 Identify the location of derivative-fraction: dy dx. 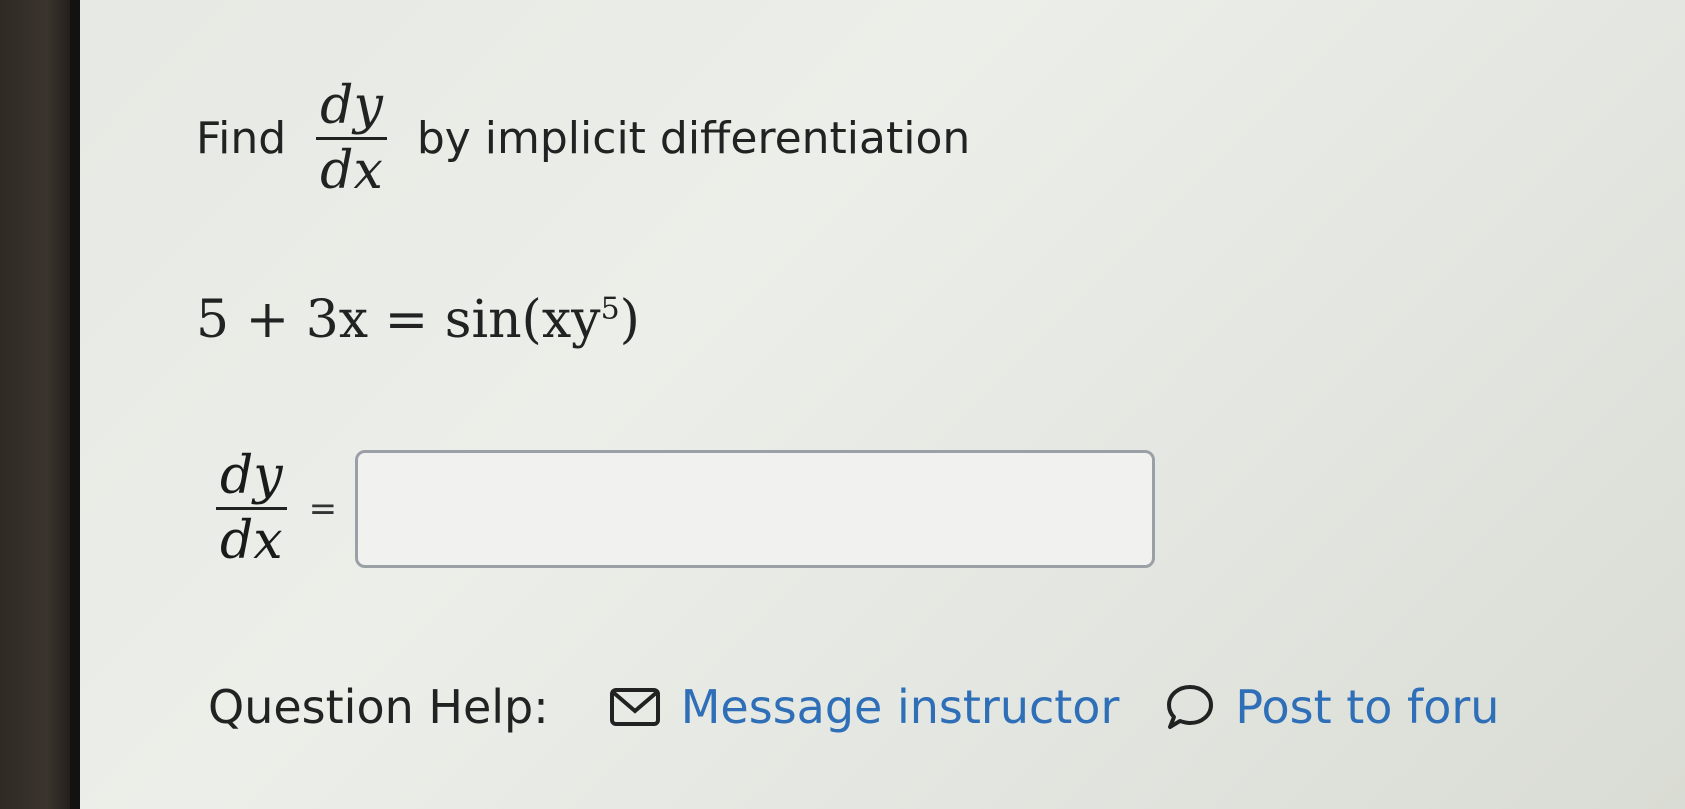
(351, 138).